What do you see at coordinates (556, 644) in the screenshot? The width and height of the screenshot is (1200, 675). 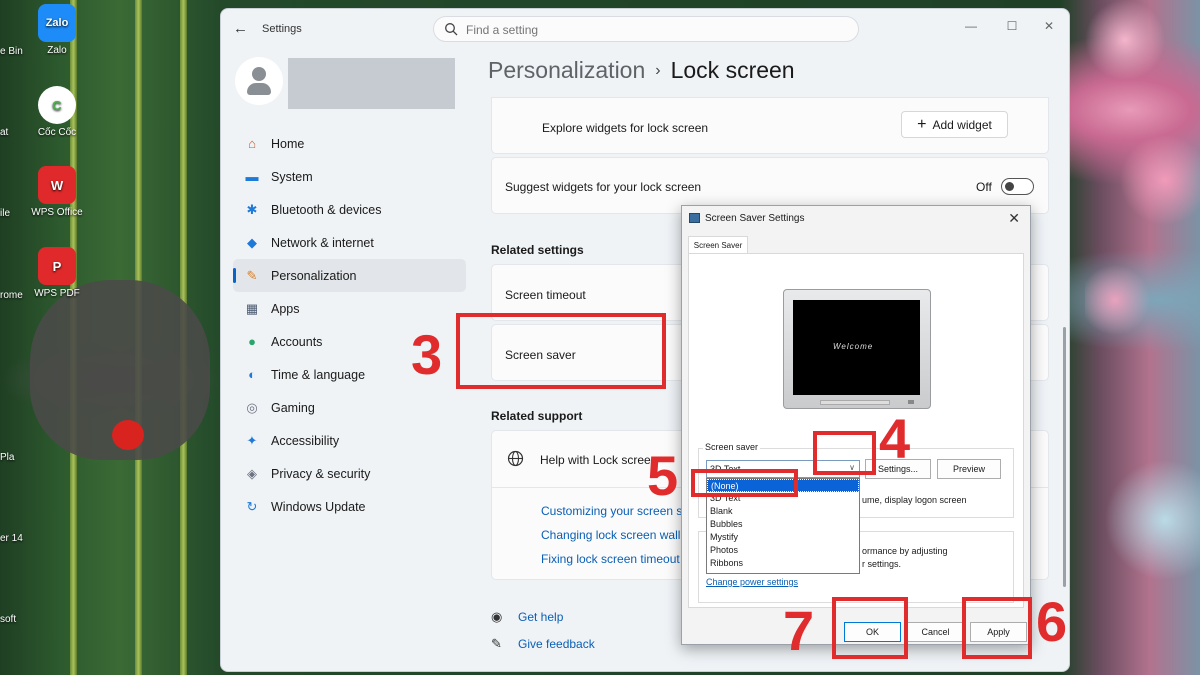 I see `give-feedback-link: Give feedback` at bounding box center [556, 644].